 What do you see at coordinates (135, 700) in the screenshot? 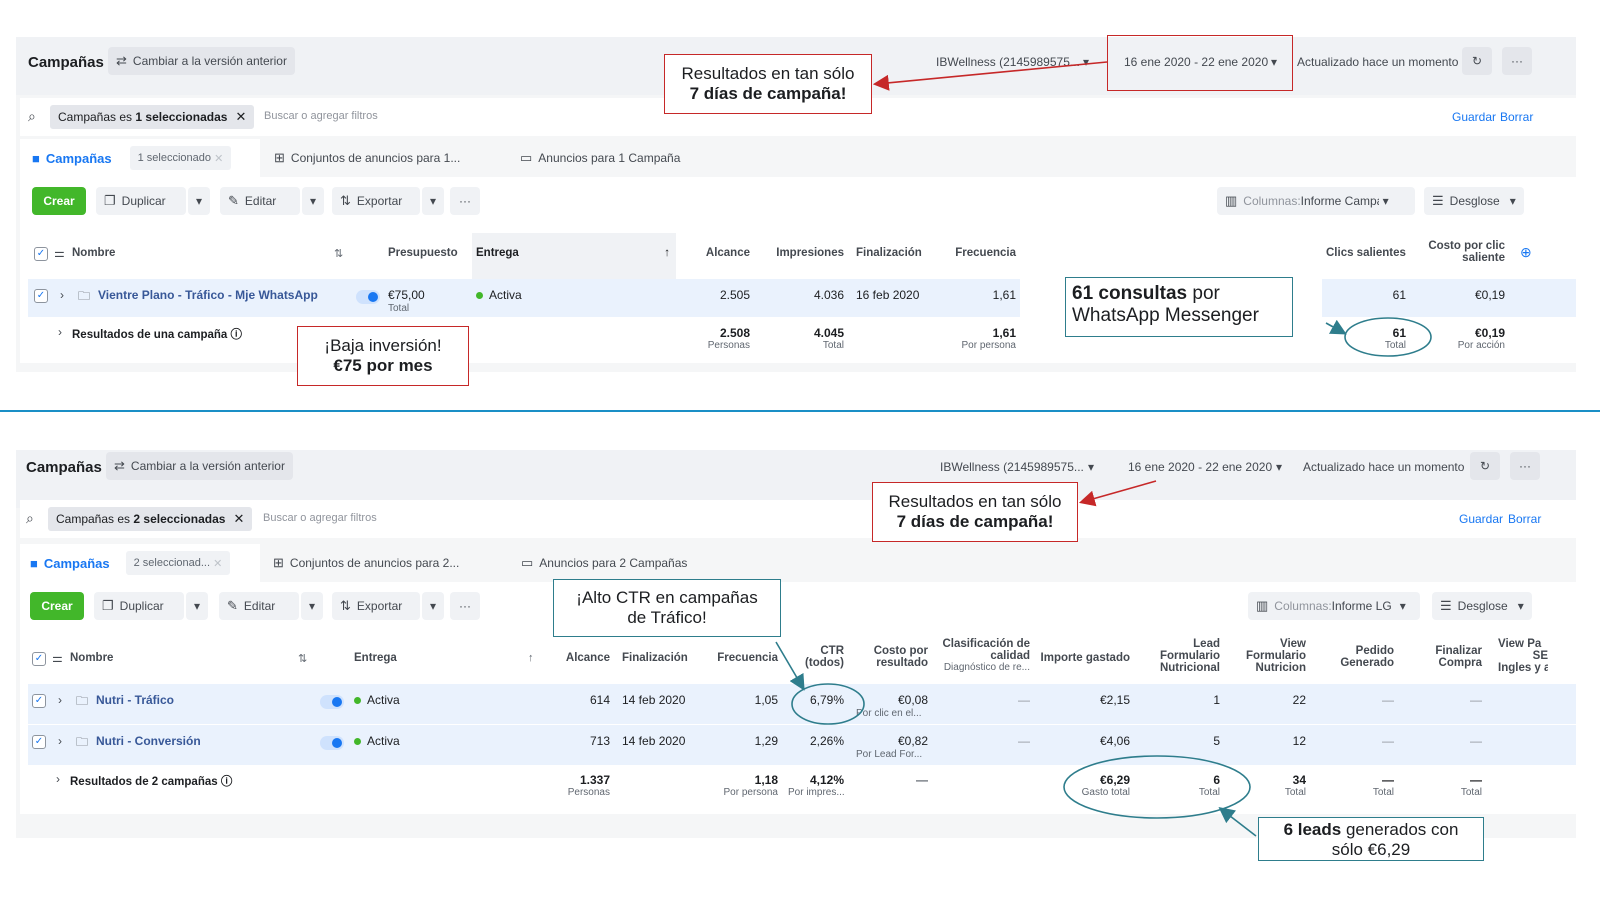
I see `bottom-row-1-campaign-name: Nutri - Tráfico` at bounding box center [135, 700].